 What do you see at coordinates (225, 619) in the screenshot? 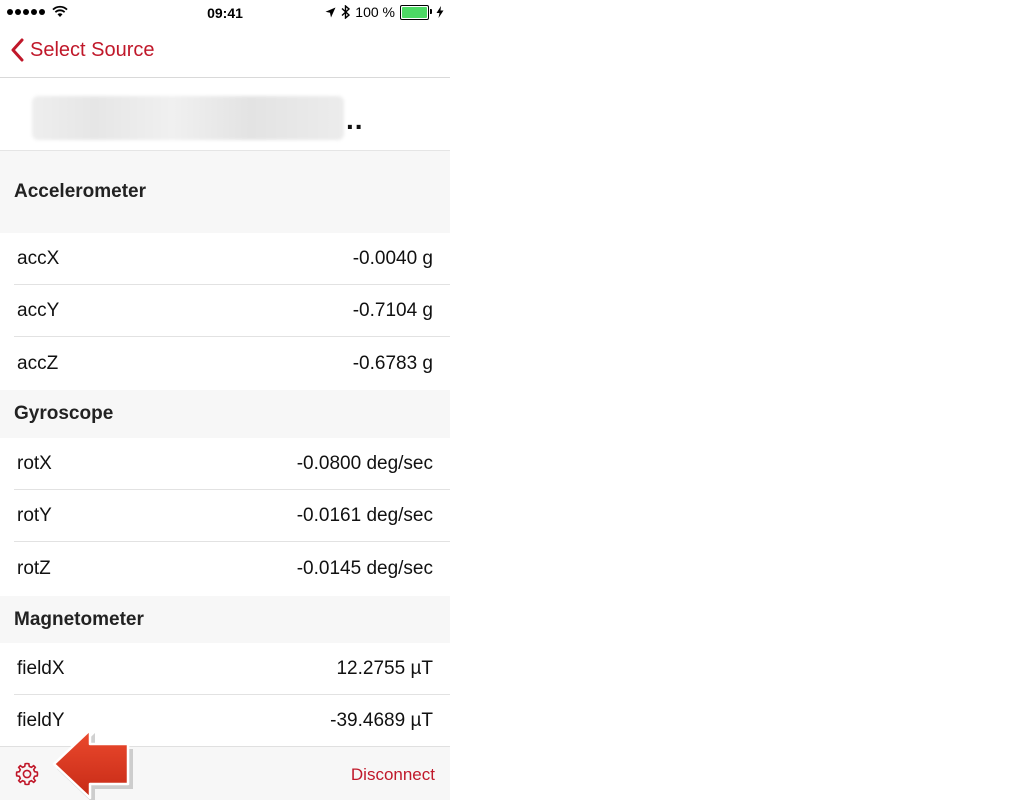
I see `section-header-magnetometer: Magnetometer` at bounding box center [225, 619].